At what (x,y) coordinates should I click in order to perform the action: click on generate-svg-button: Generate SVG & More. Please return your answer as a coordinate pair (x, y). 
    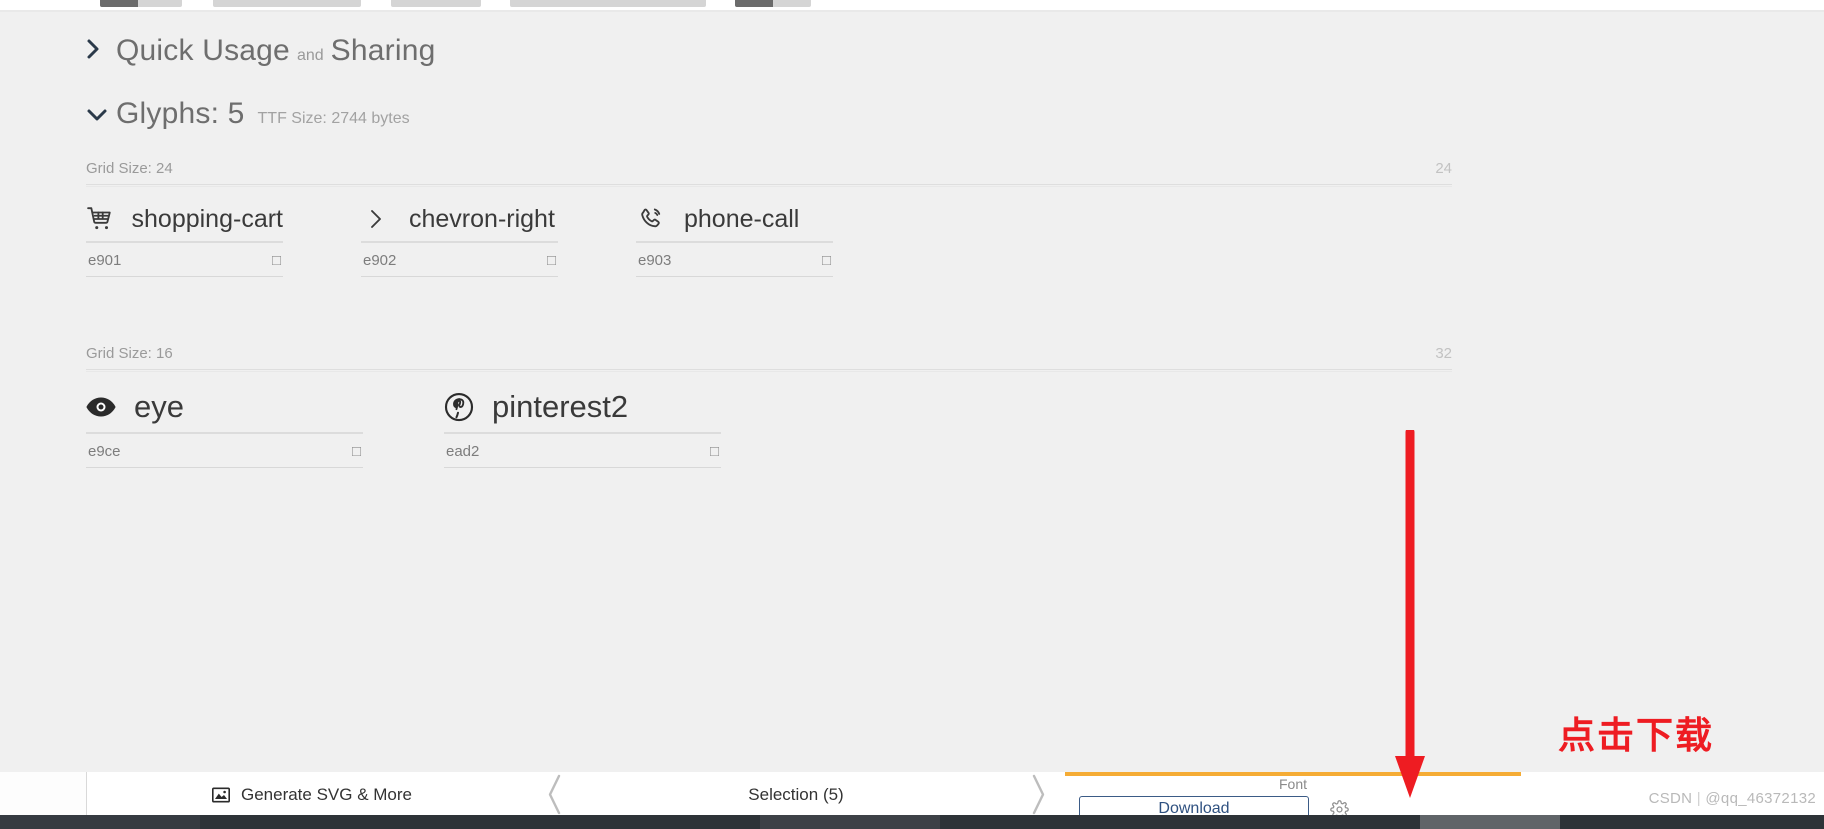
    Looking at the image, I should click on (312, 794).